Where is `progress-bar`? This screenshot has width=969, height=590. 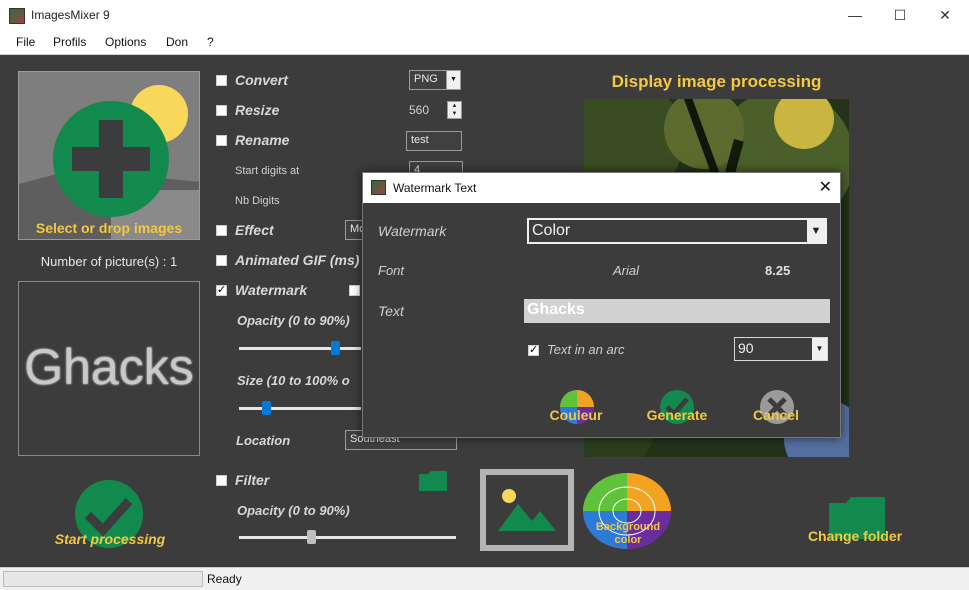
progress-bar is located at coordinates (103, 579).